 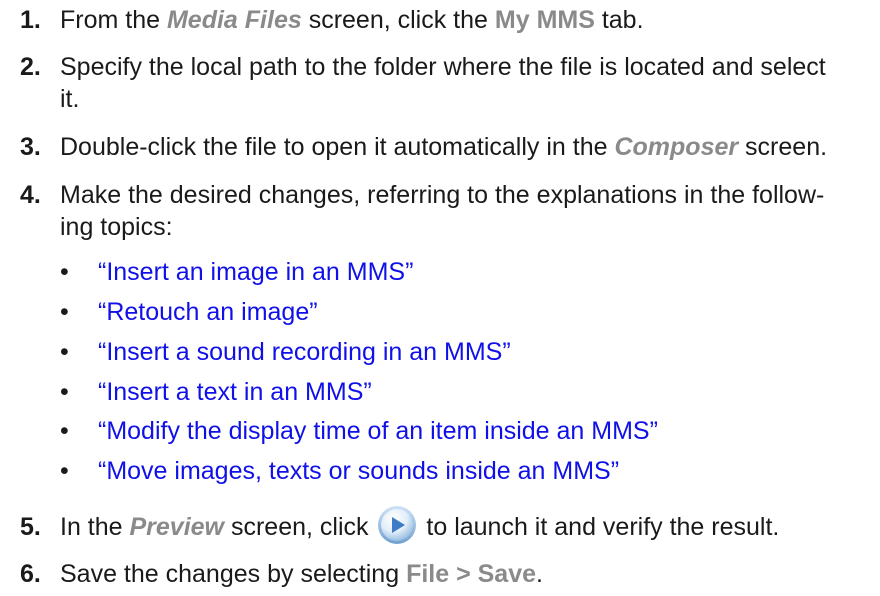 I want to click on screen-name: Media Files, so click(x=234, y=20).